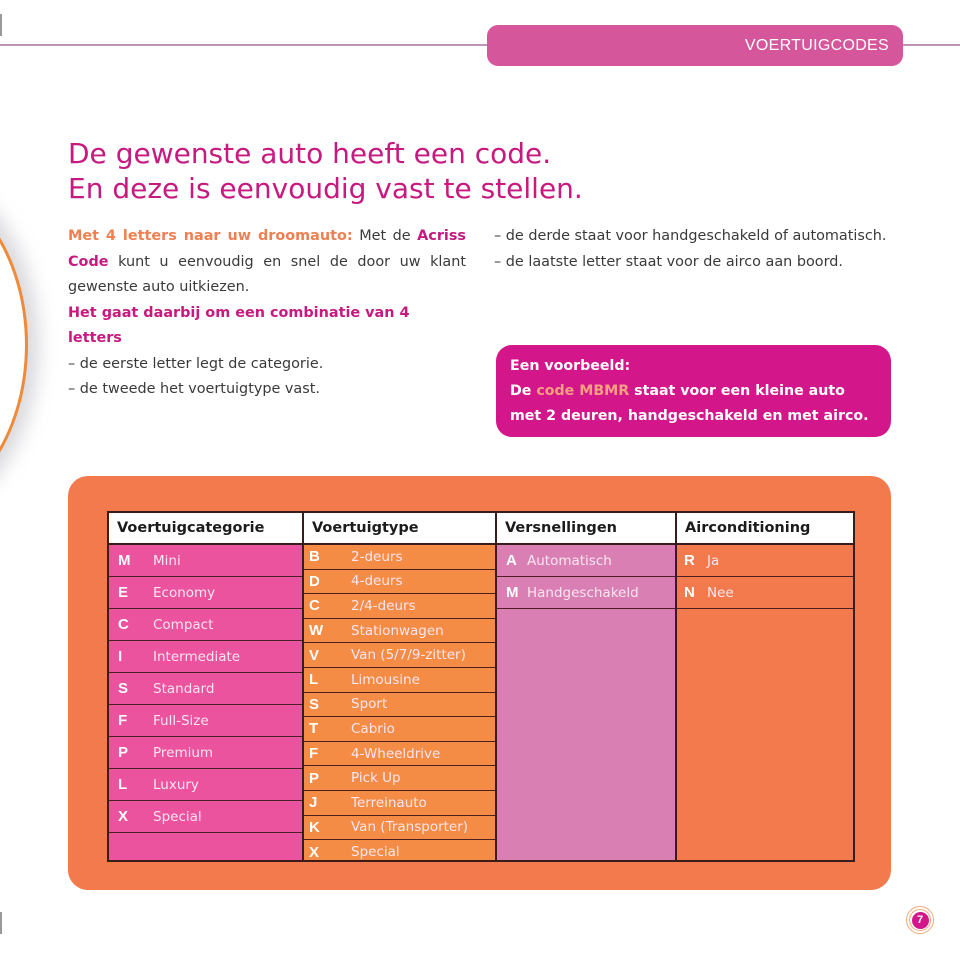 This screenshot has height=960, width=960. I want to click on row-label: 4-deurs, so click(377, 581).